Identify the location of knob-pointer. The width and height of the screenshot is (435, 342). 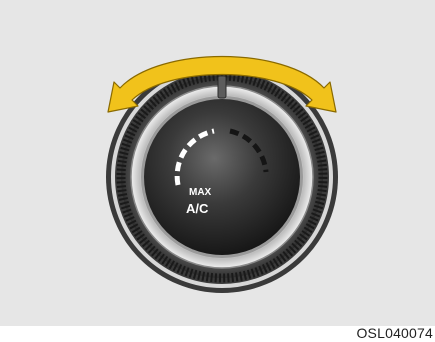
(222, 87).